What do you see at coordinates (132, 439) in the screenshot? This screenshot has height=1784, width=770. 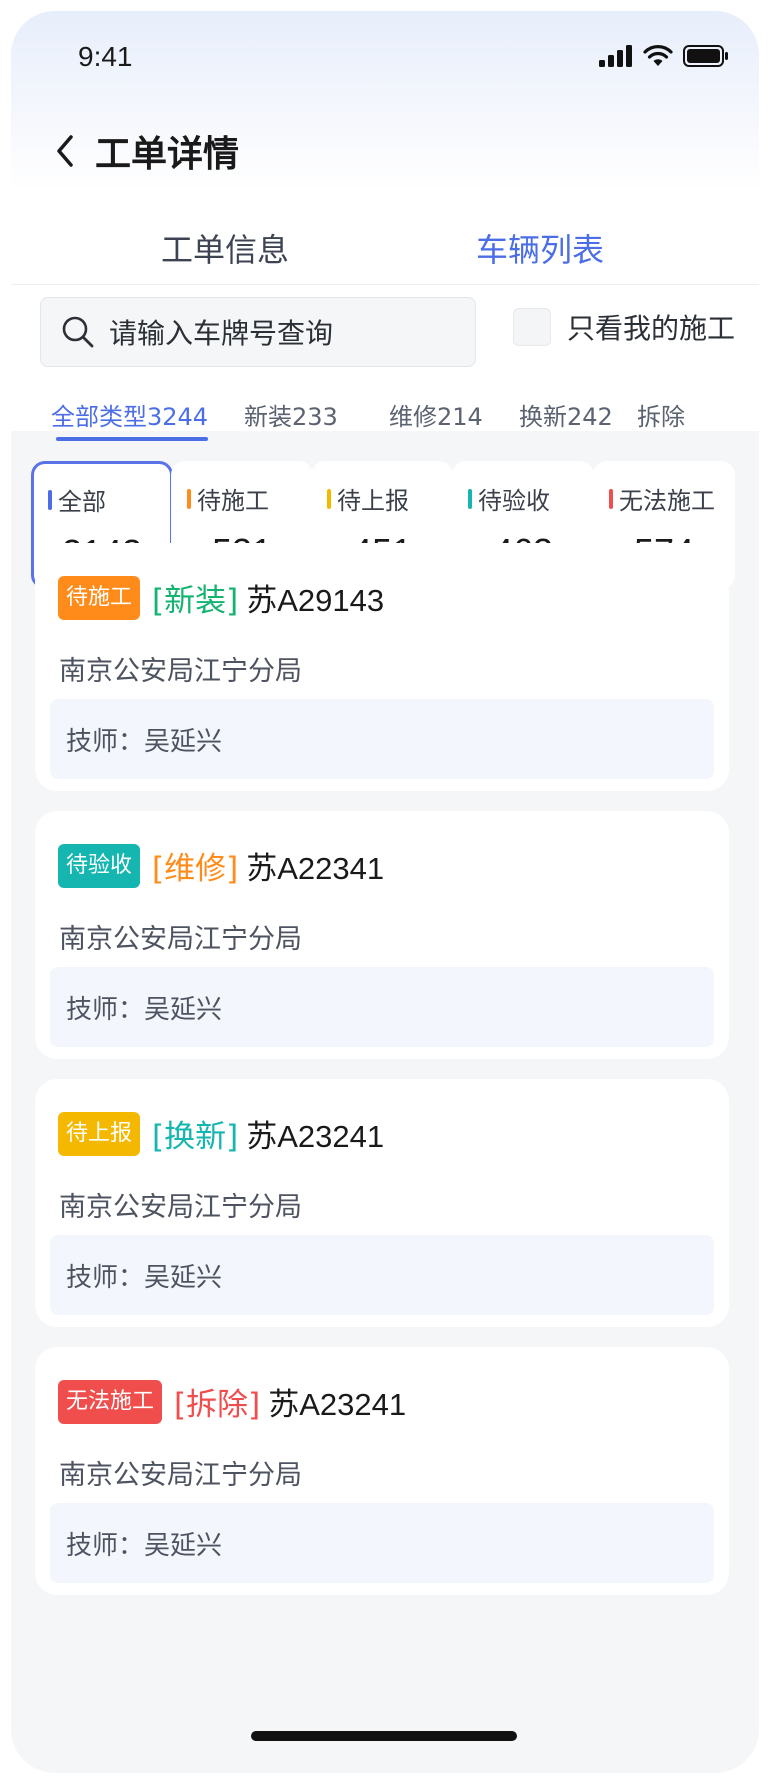 I see `type-tab-indicator` at bounding box center [132, 439].